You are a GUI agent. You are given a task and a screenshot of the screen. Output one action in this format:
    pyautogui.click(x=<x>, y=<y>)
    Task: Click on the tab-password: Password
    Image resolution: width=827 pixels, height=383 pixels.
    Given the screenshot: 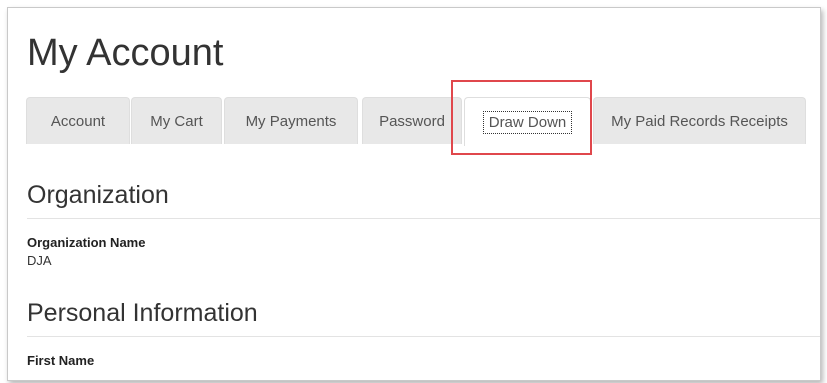 What is the action you would take?
    pyautogui.click(x=412, y=120)
    